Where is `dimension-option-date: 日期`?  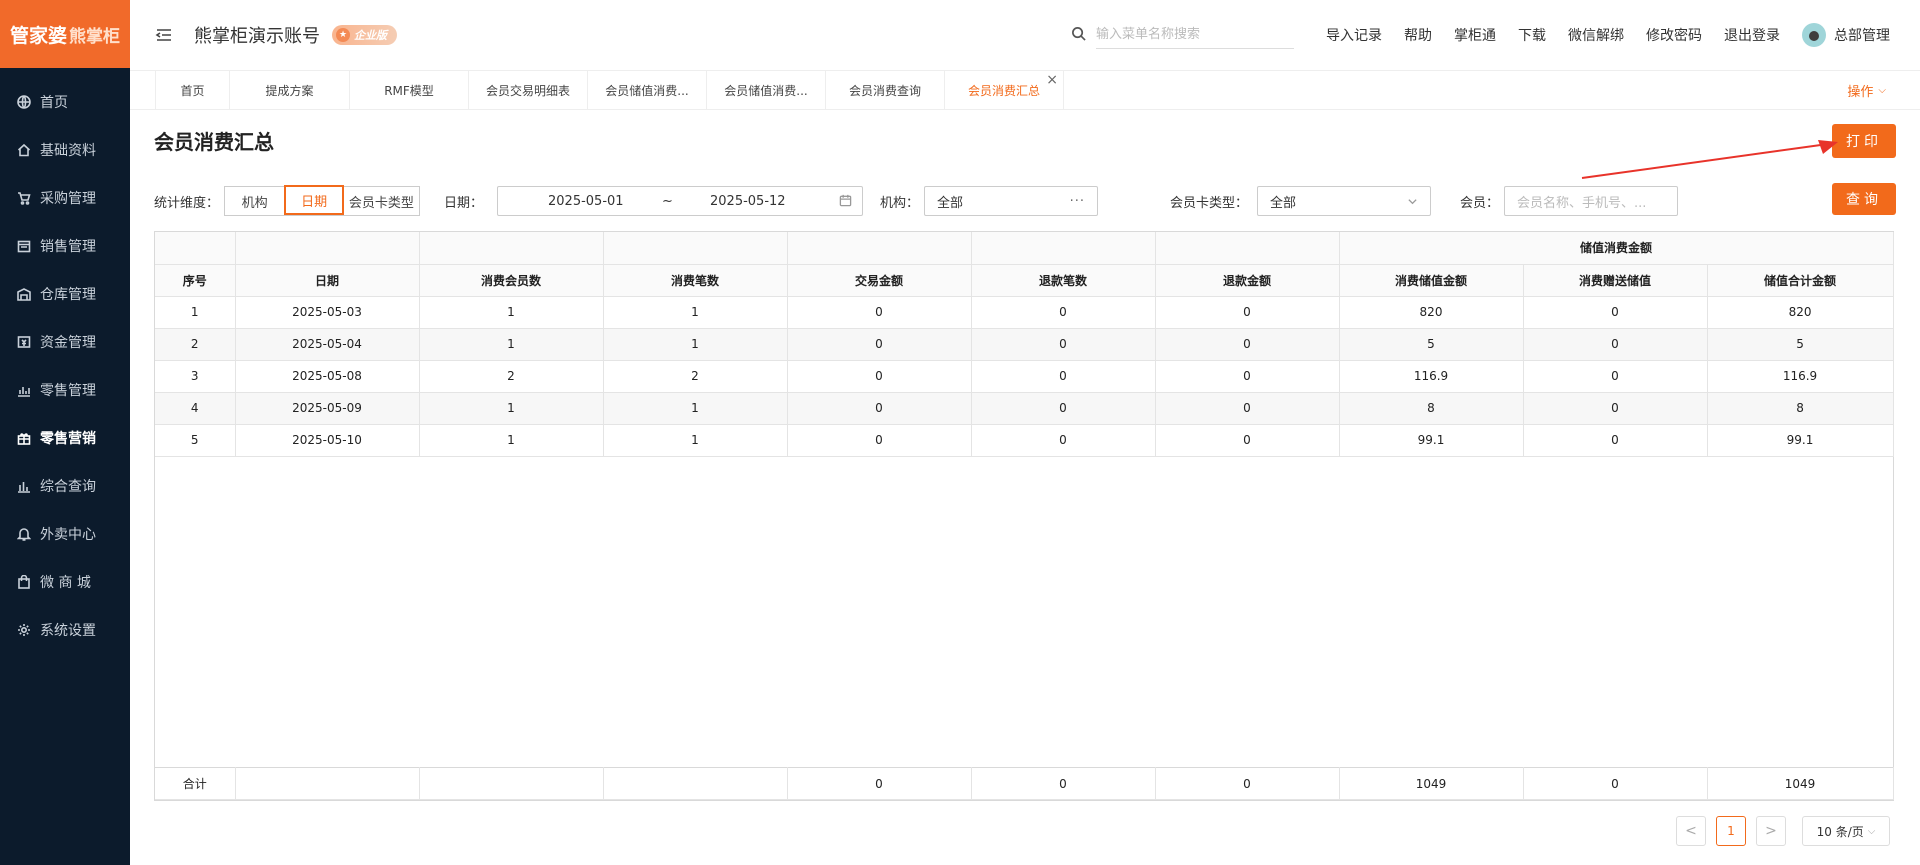
dimension-option-date: 日期 is located at coordinates (314, 200).